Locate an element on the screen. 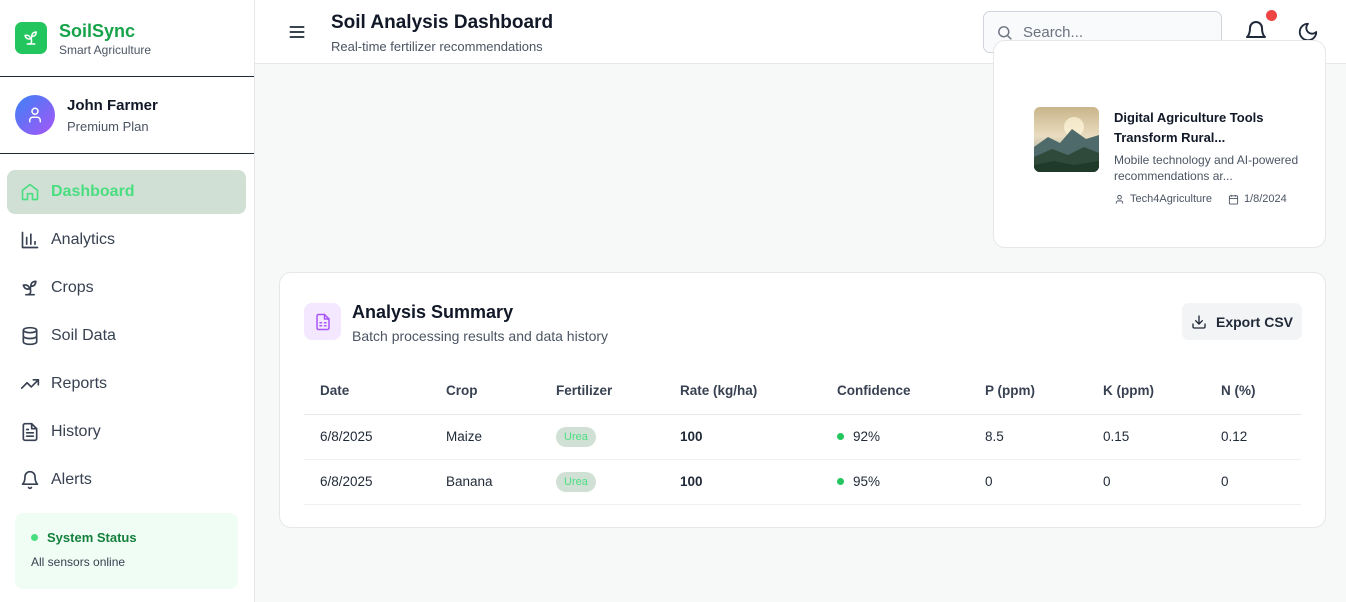 The height and width of the screenshot is (602, 1346). export-label: Export CSV is located at coordinates (1254, 321).